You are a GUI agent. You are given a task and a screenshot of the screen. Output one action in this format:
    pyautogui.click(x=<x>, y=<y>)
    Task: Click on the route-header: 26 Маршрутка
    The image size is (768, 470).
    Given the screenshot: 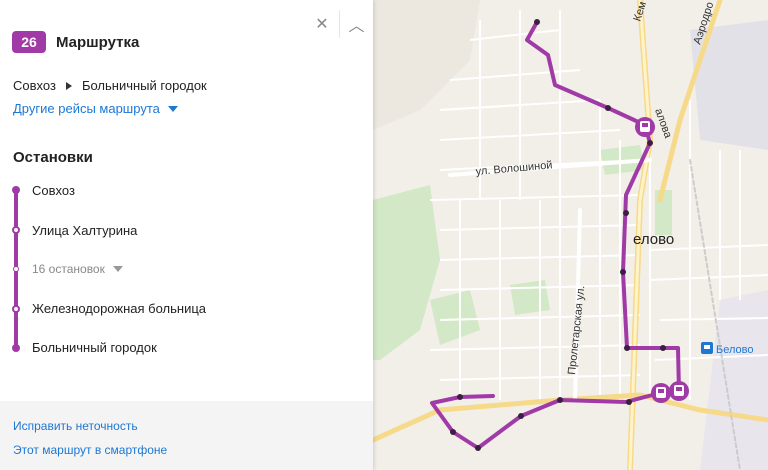 What is the action you would take?
    pyautogui.click(x=75, y=42)
    